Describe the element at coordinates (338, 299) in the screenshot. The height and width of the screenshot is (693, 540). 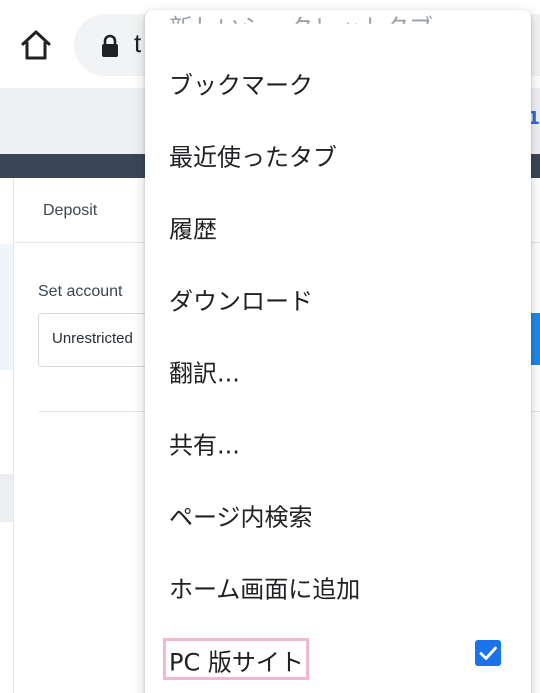
I see `menu-item-downloads: ダウンロード` at that location.